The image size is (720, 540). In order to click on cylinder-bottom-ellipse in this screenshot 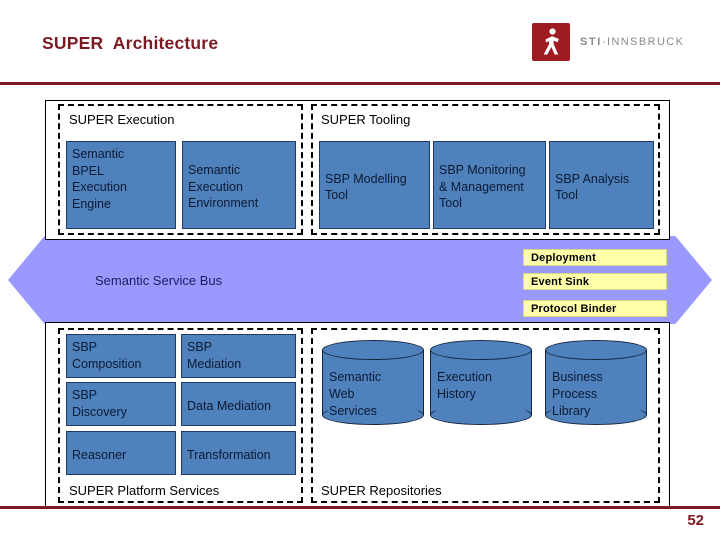, I will do `click(481, 415)`.